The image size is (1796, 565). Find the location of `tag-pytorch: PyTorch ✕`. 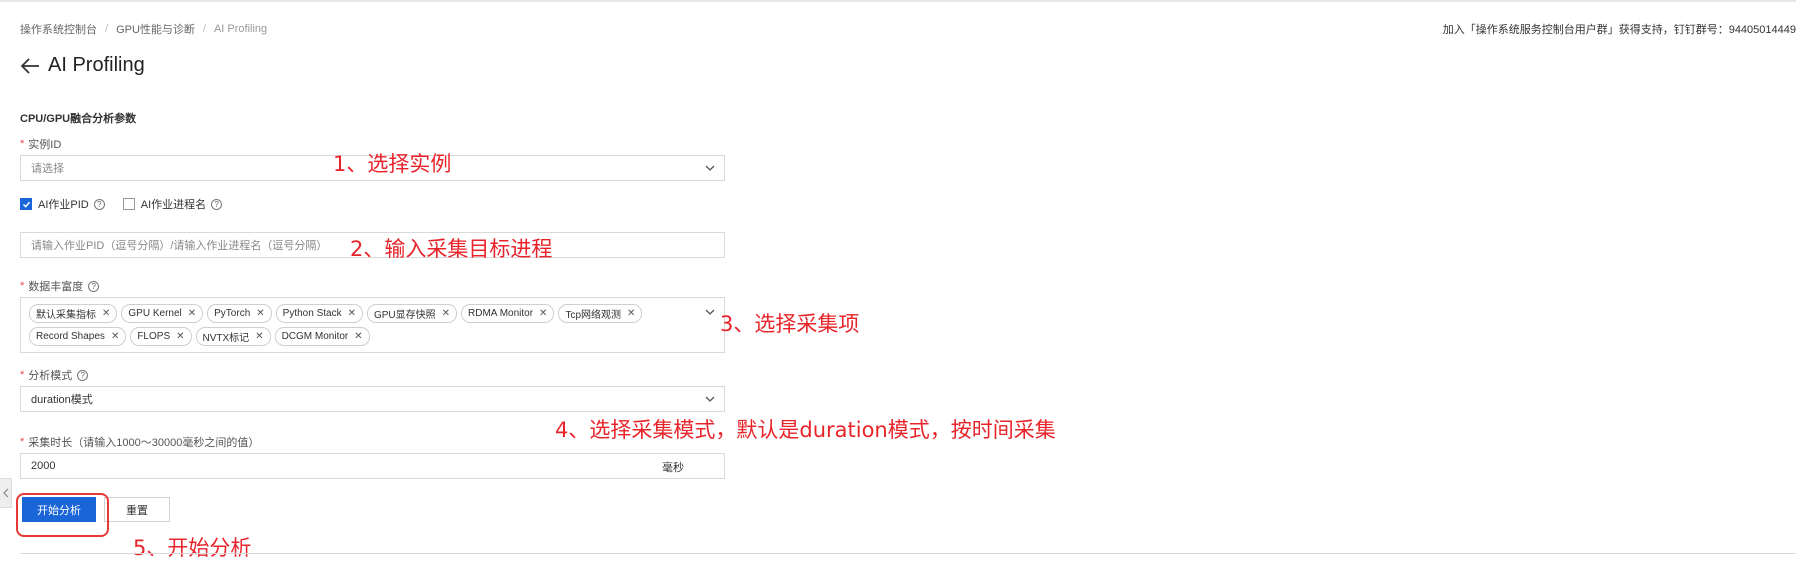

tag-pytorch: PyTorch ✕ is located at coordinates (239, 313).